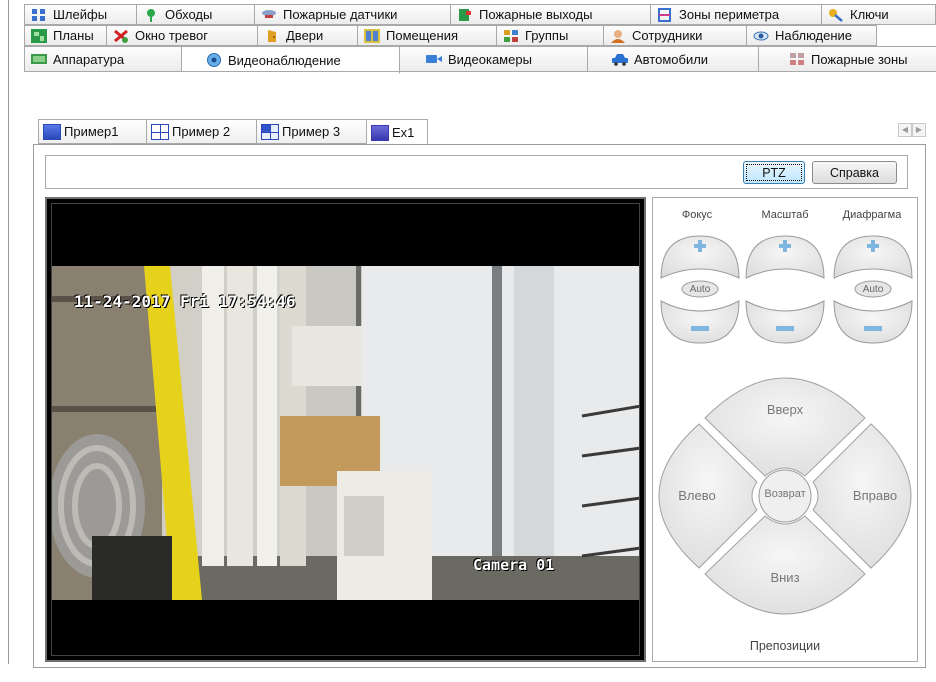 Image resolution: width=936 pixels, height=682 pixels. I want to click on perimeter-icon, so click(665, 14).